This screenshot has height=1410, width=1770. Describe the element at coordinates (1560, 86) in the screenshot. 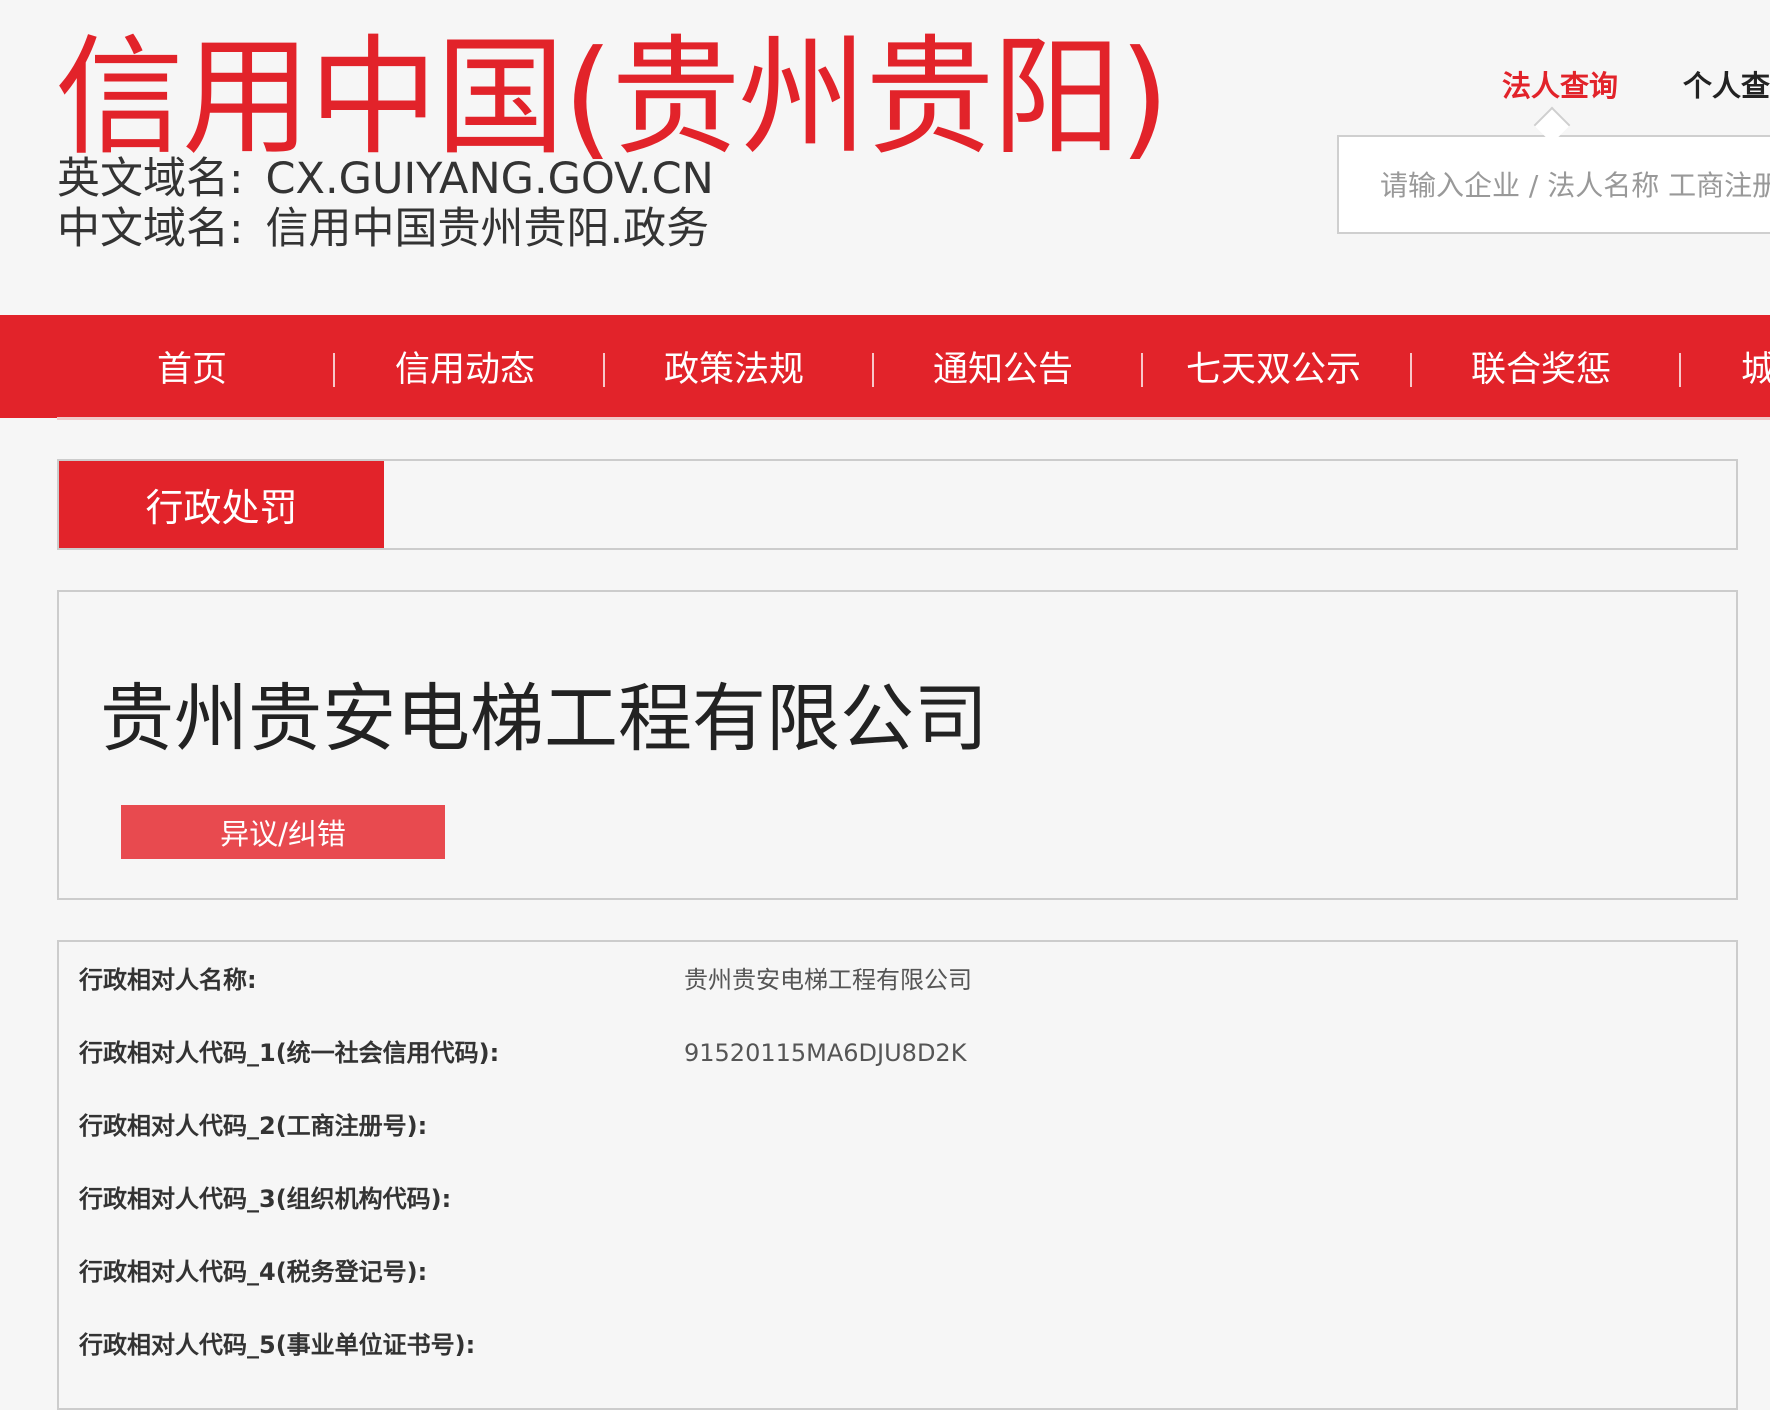

I see `tab-legal-person-query: 法人查询` at that location.